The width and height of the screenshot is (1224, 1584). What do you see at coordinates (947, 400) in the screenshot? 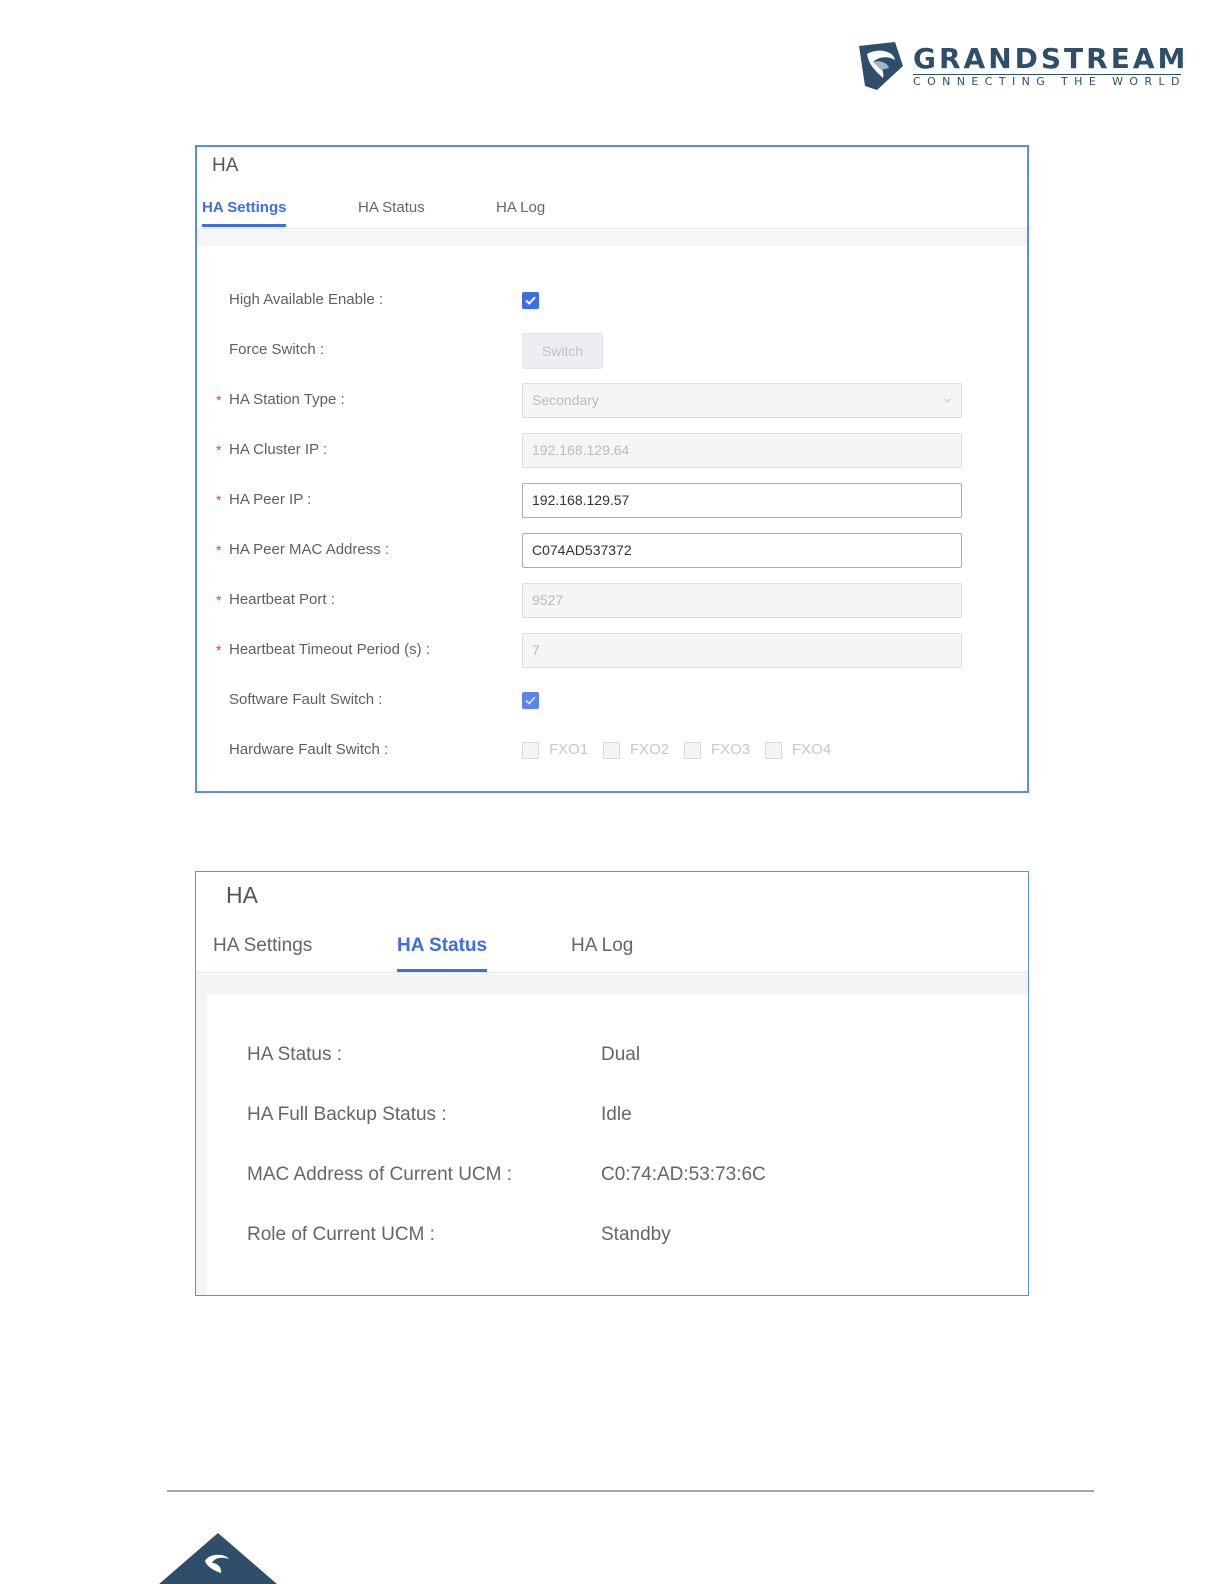
I see `chevron-down-icon` at bounding box center [947, 400].